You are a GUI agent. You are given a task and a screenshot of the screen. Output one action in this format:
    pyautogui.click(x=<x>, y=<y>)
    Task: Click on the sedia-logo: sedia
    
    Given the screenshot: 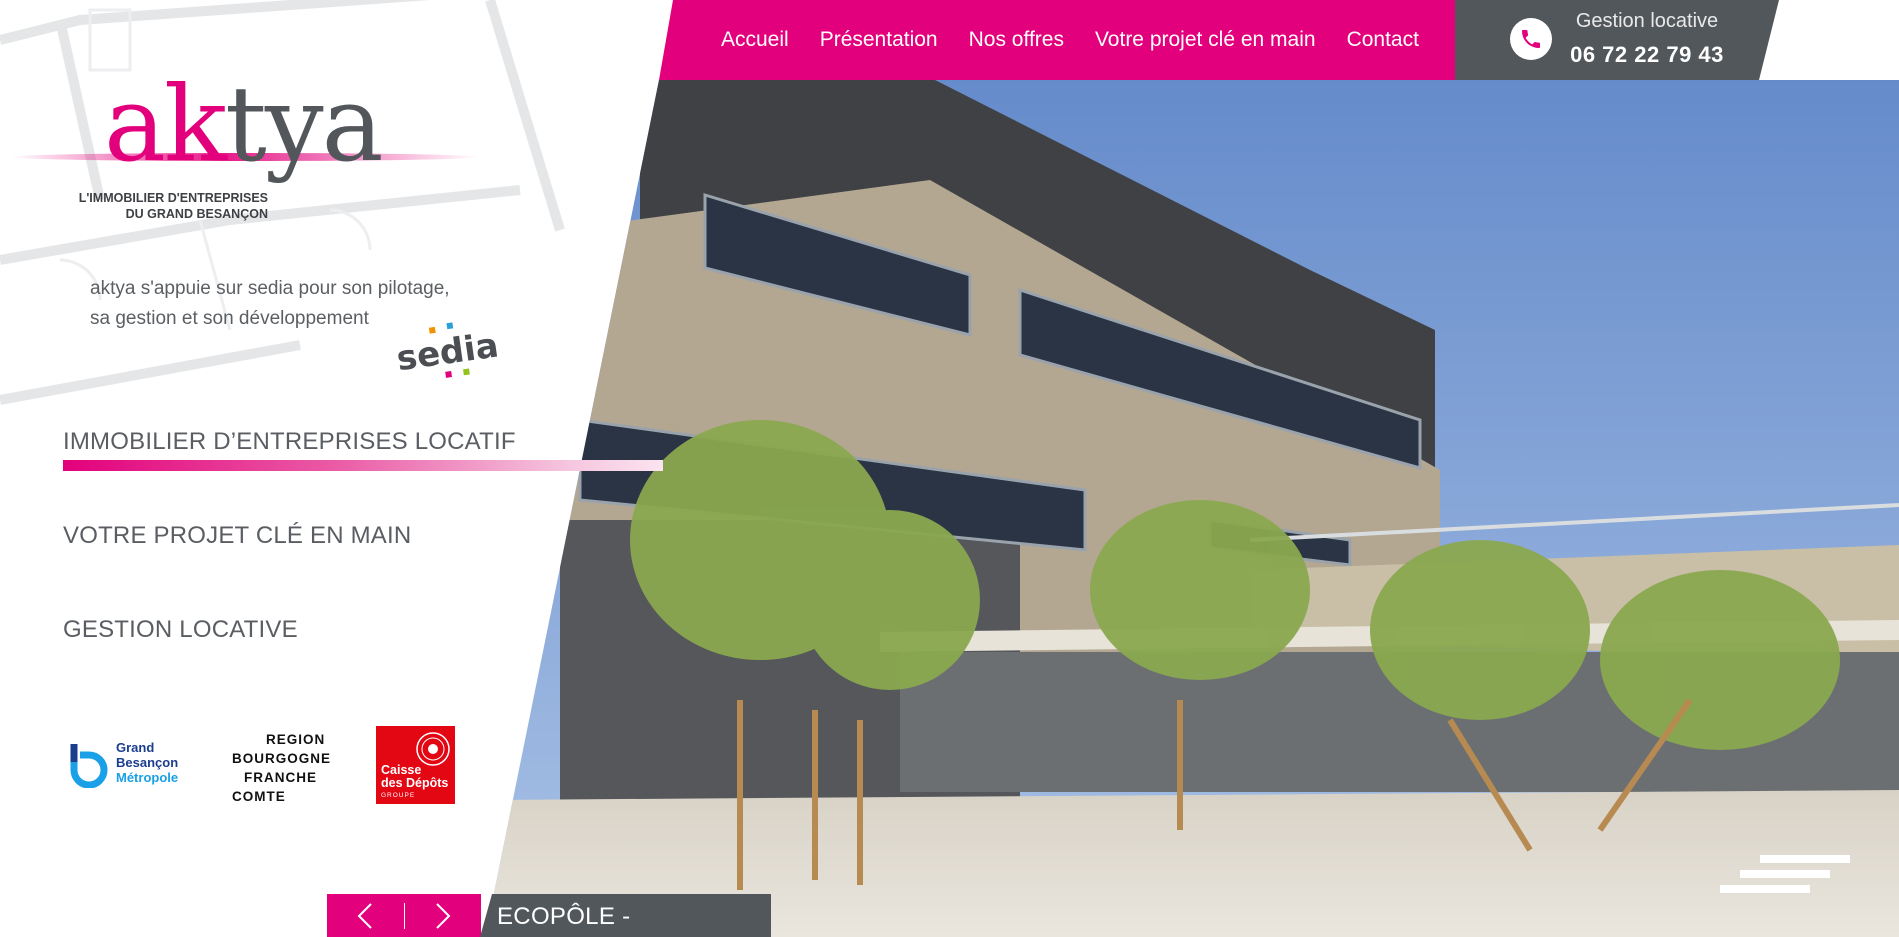 What is the action you would take?
    pyautogui.click(x=457, y=348)
    